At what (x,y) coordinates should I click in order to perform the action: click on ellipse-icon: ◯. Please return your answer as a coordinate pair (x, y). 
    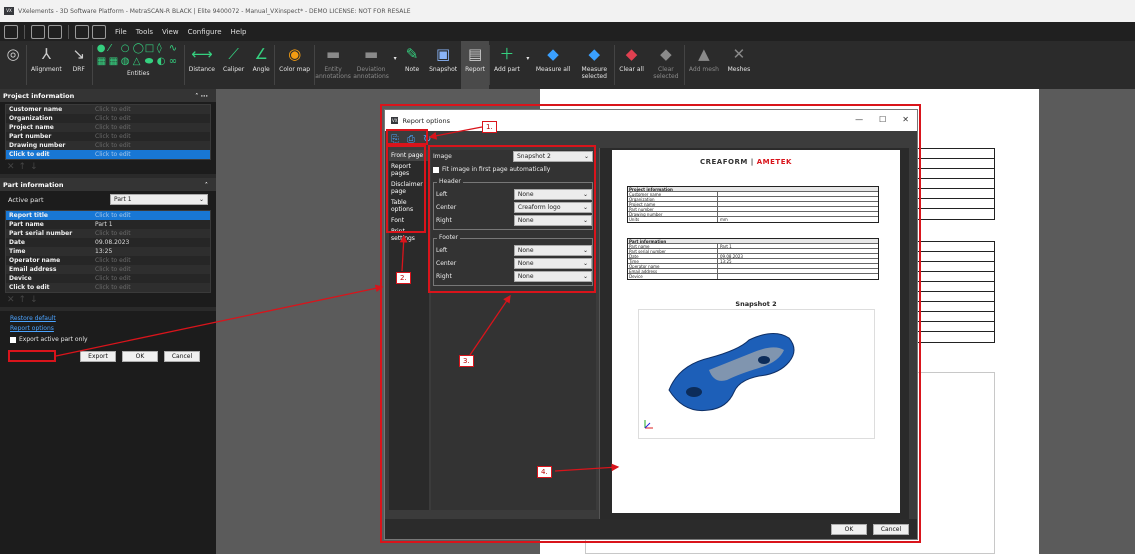
    Looking at the image, I should click on (138, 49).